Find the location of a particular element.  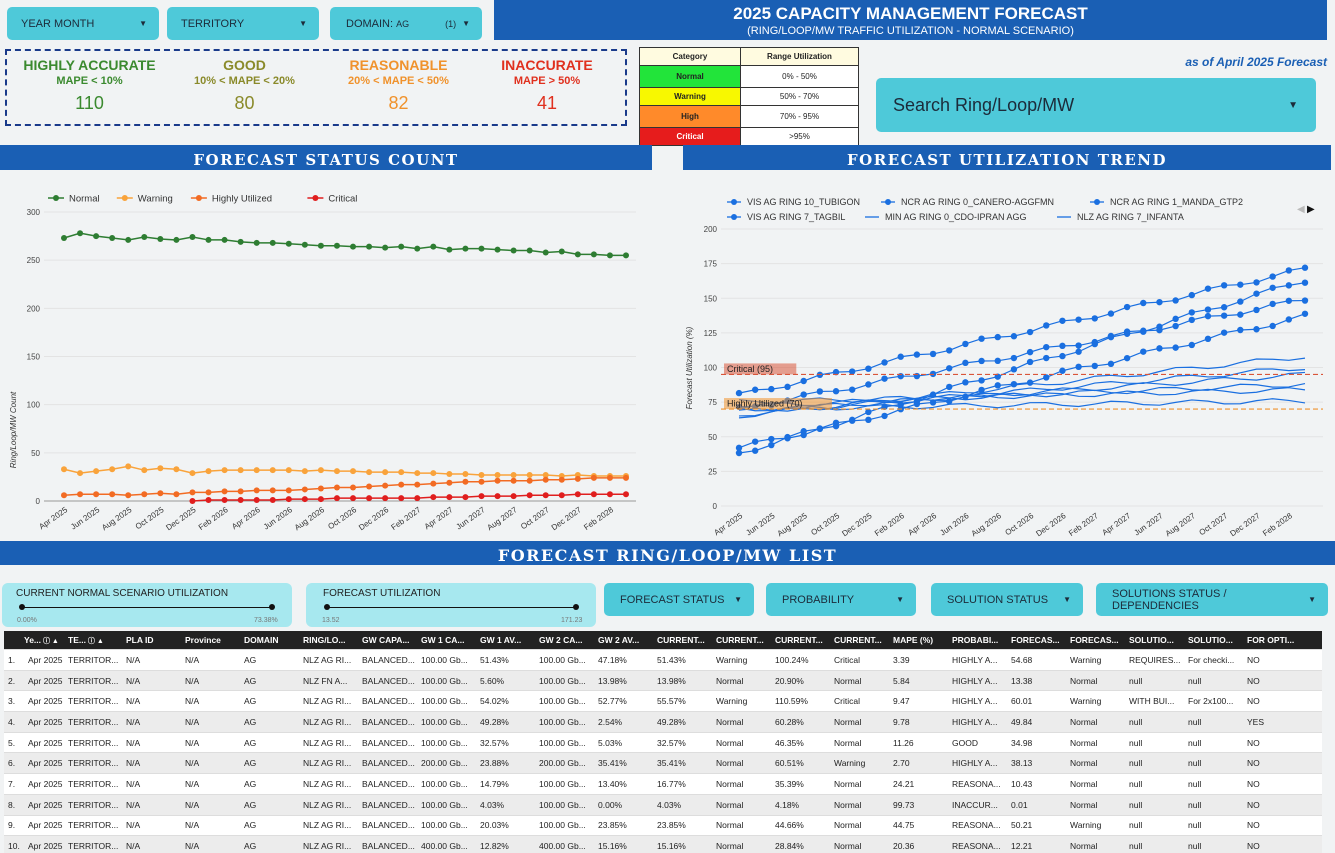

solution-dependencies-dropdown: SOLUTIONS STATUS / DEPENDENCIES ▼ is located at coordinates (1212, 599).